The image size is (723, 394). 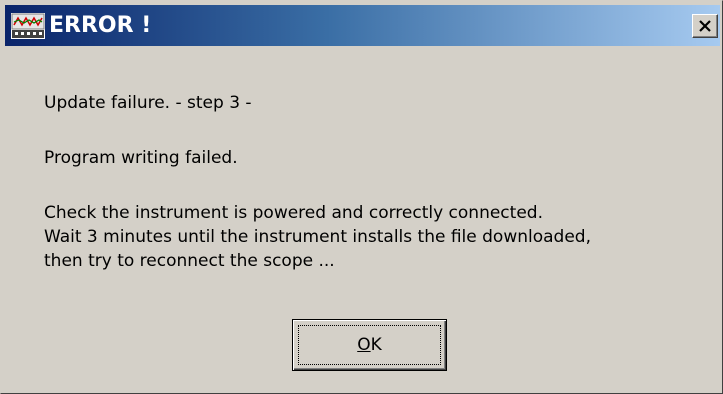 I want to click on error-step-message: Update failure. - step 3 -, so click(x=148, y=103).